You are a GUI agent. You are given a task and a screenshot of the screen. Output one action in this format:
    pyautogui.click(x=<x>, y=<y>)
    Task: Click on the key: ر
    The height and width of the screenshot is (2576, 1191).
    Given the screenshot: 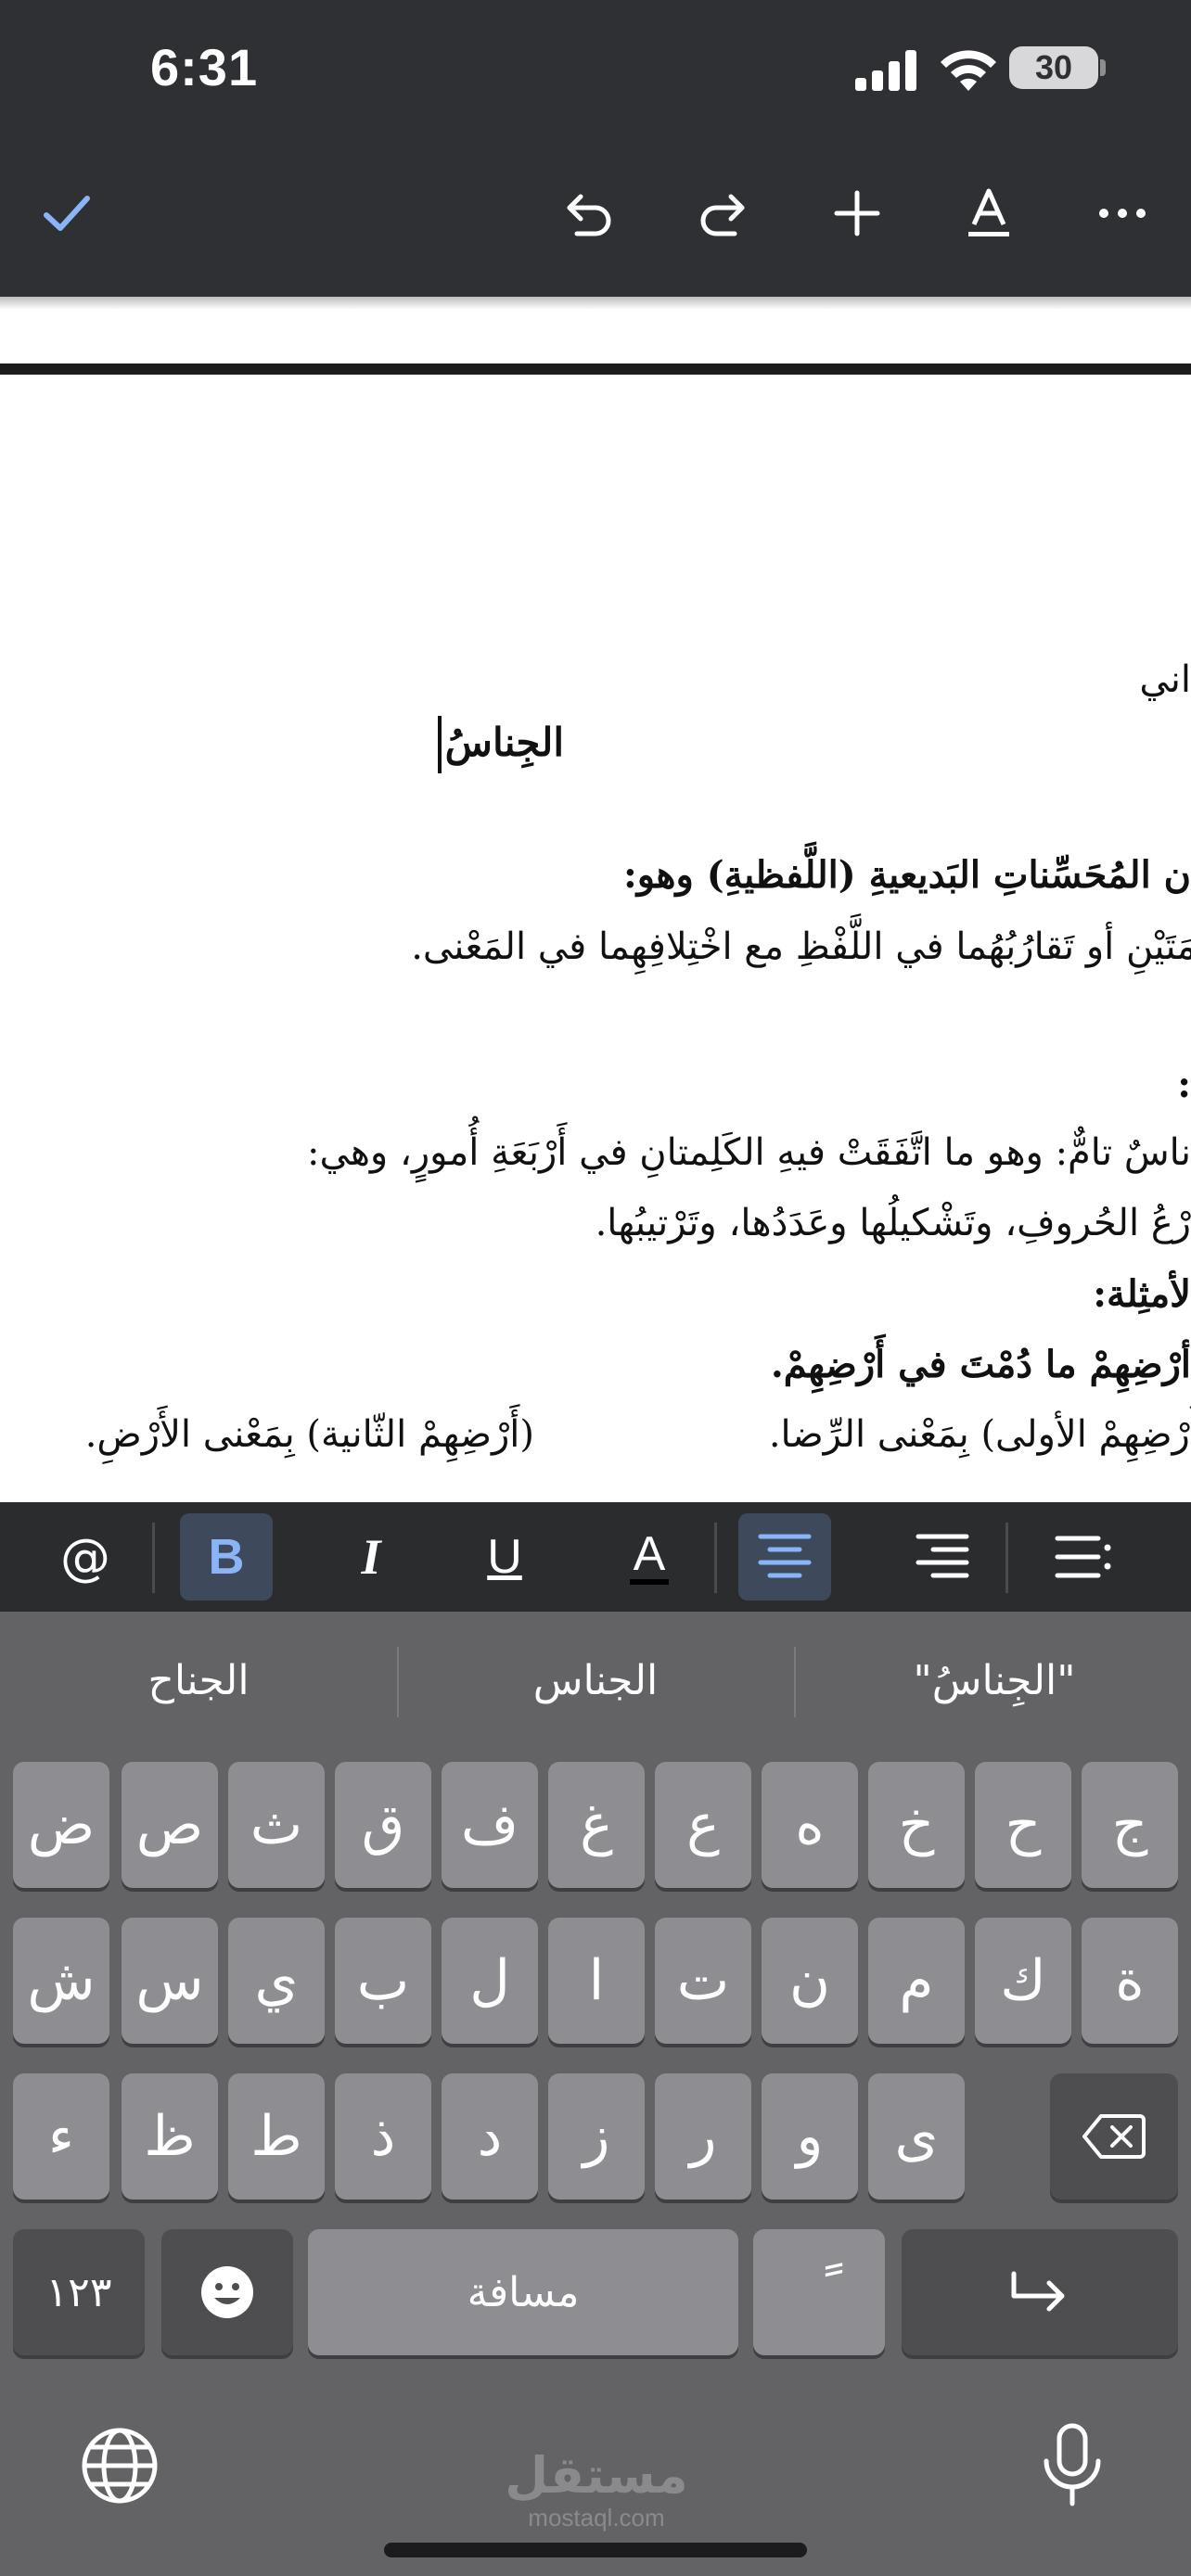 What is the action you would take?
    pyautogui.click(x=703, y=2137)
    